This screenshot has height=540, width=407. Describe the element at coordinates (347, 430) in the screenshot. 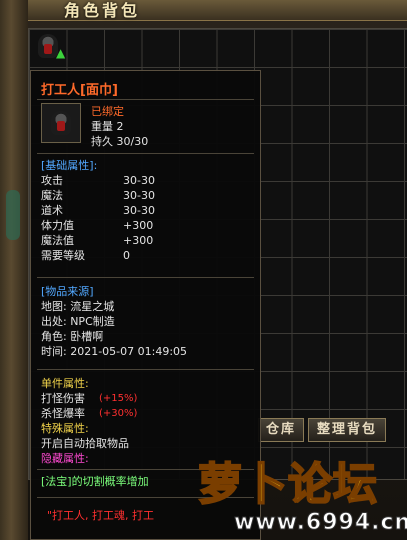

I see `sort-bag-button: 整理背包` at that location.